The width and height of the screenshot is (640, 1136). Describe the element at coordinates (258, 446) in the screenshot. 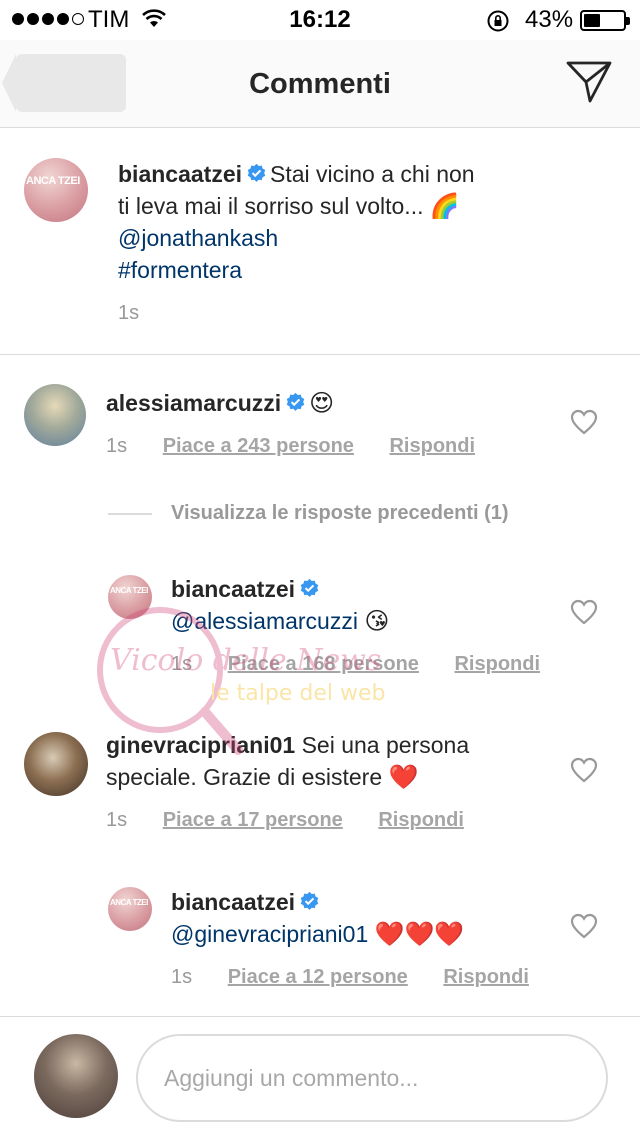

I see `likes-link: Piace a 243 persone` at that location.